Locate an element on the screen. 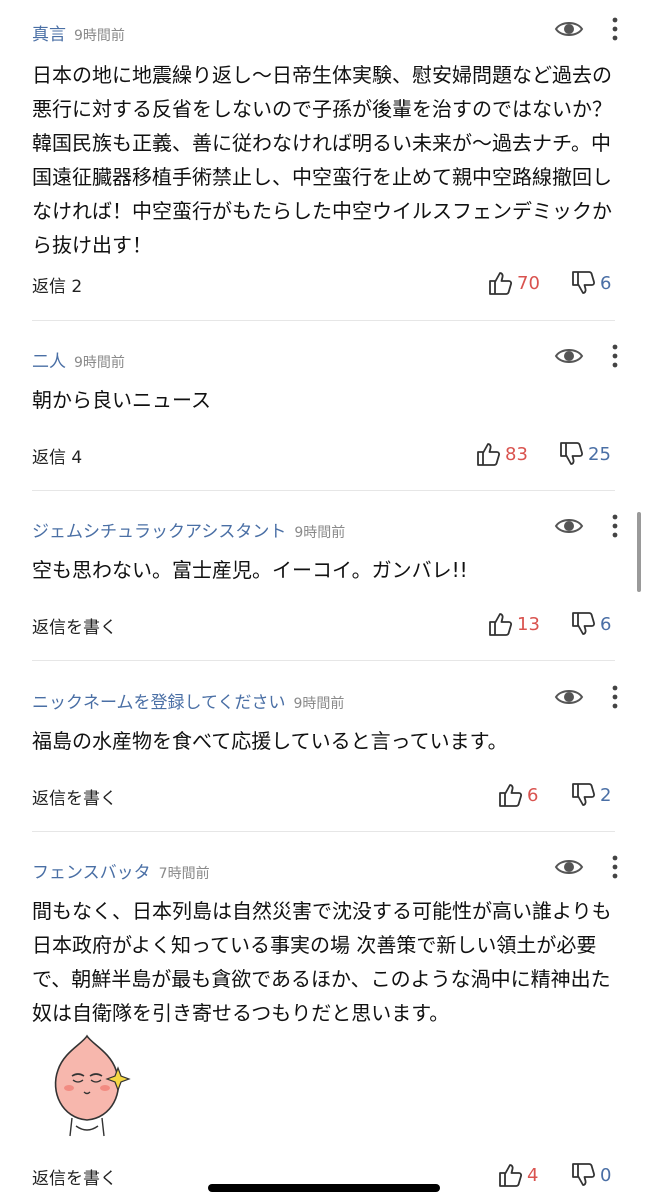  like-button: 83 is located at coordinates (501, 454).